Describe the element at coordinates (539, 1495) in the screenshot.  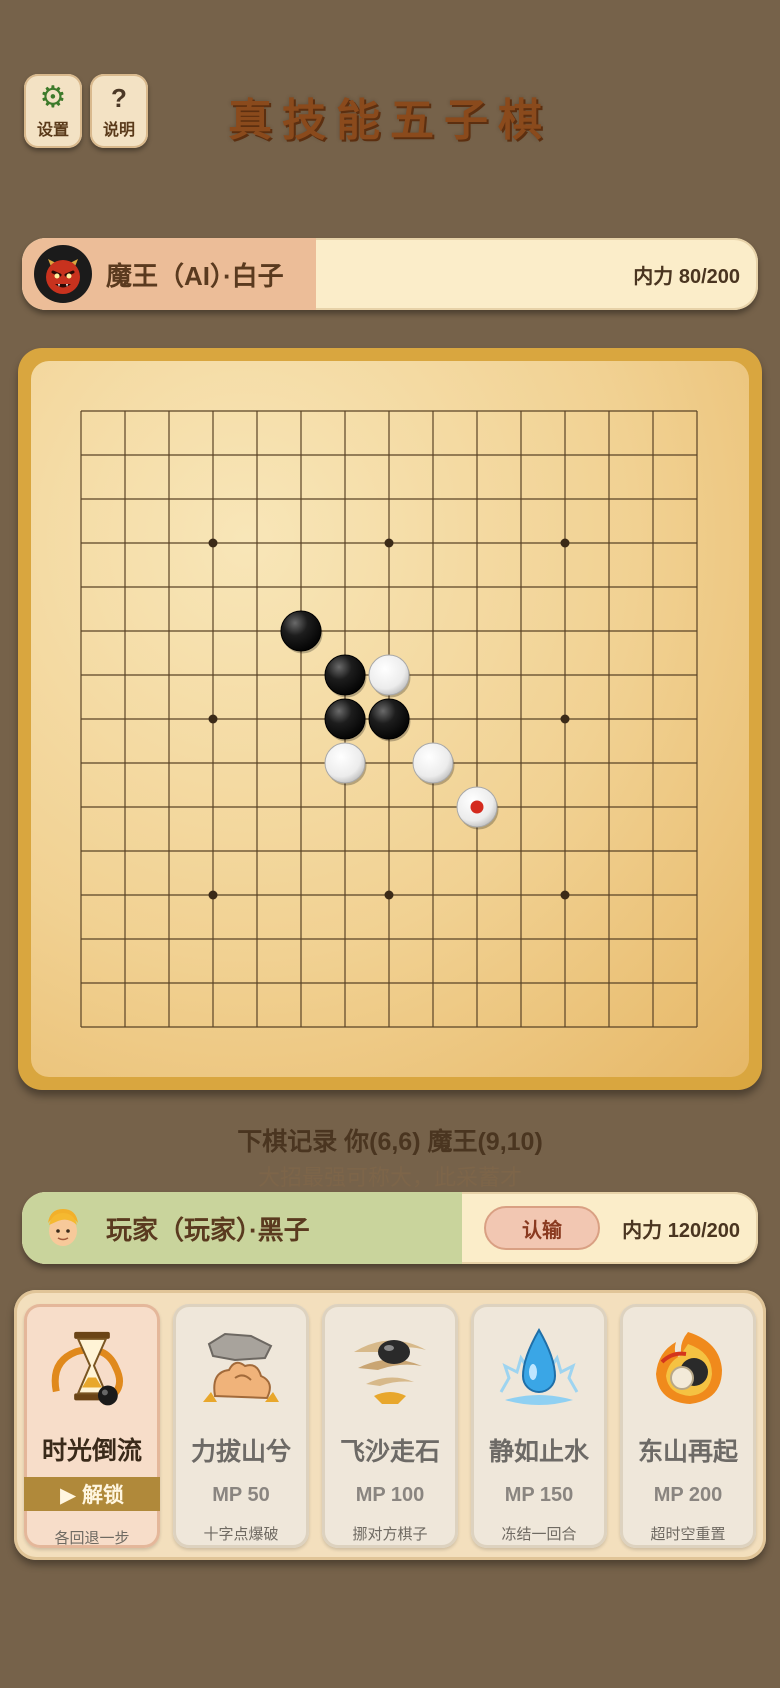
I see `skill-cost: MP 150` at that location.